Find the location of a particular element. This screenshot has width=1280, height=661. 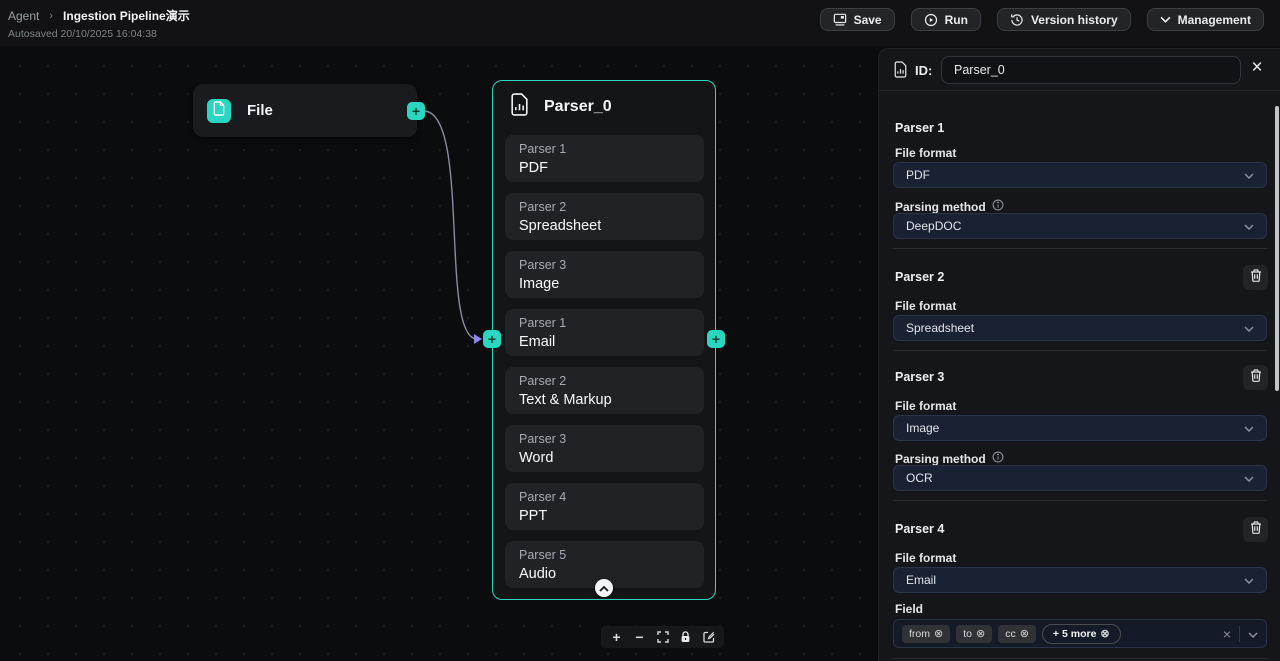

parser-item: Parser 1 Email is located at coordinates (604, 332).